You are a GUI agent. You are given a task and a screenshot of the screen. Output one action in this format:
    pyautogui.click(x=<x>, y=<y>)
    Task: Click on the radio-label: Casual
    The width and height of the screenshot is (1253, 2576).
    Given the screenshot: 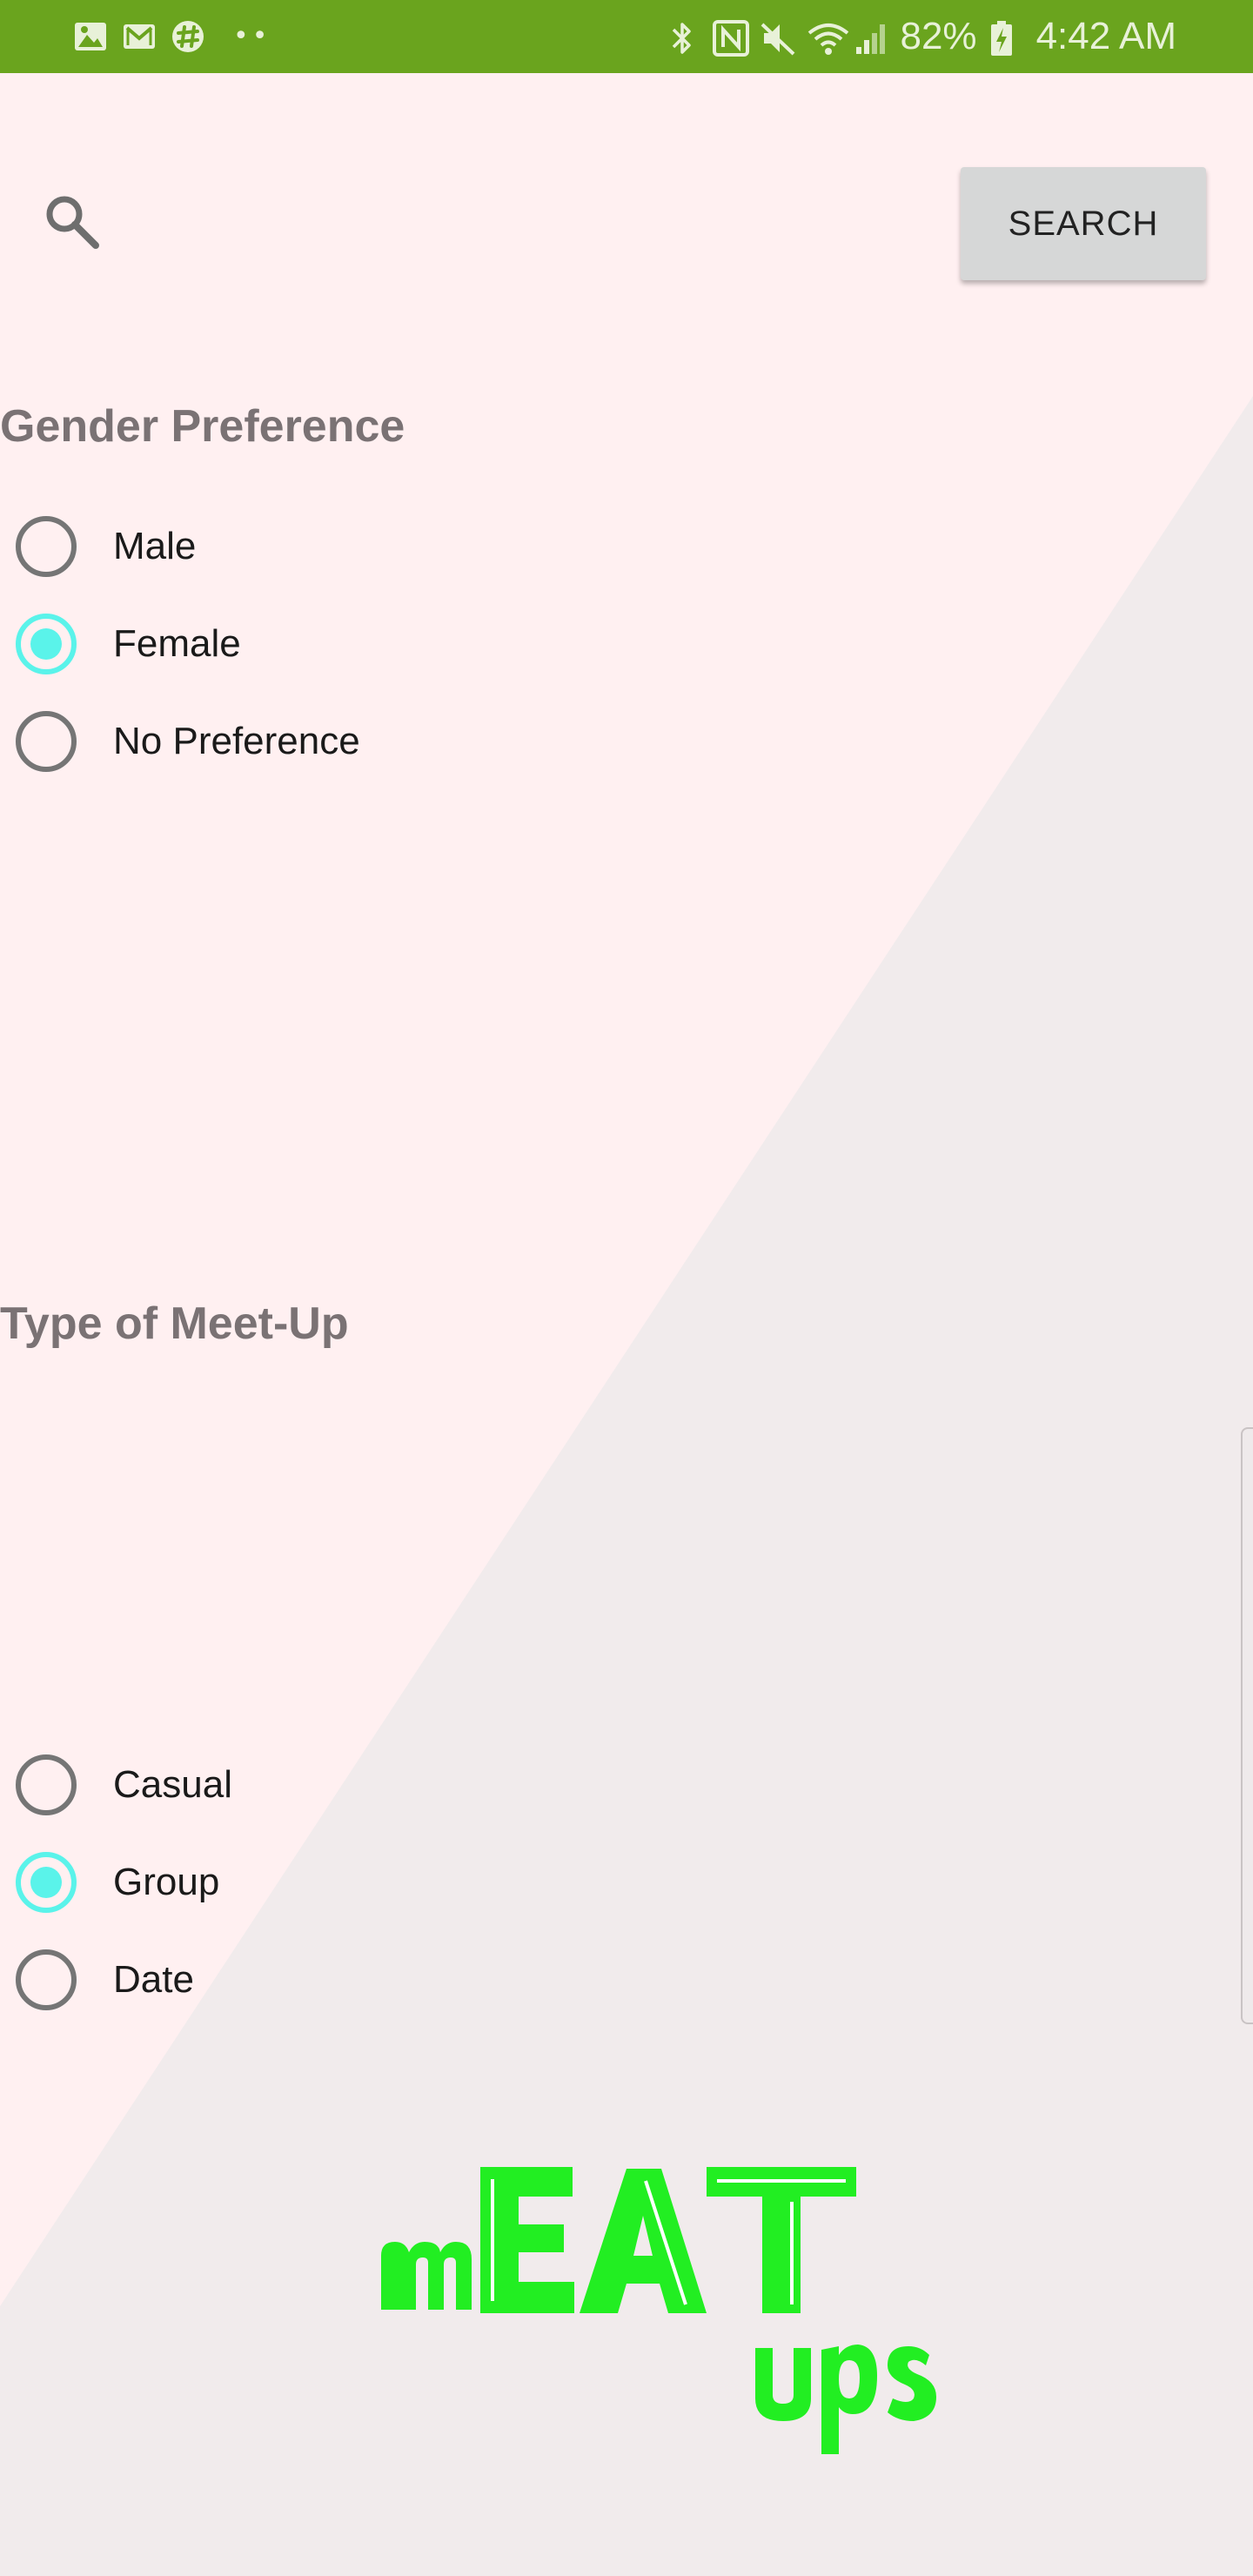 What is the action you would take?
    pyautogui.click(x=172, y=1784)
    